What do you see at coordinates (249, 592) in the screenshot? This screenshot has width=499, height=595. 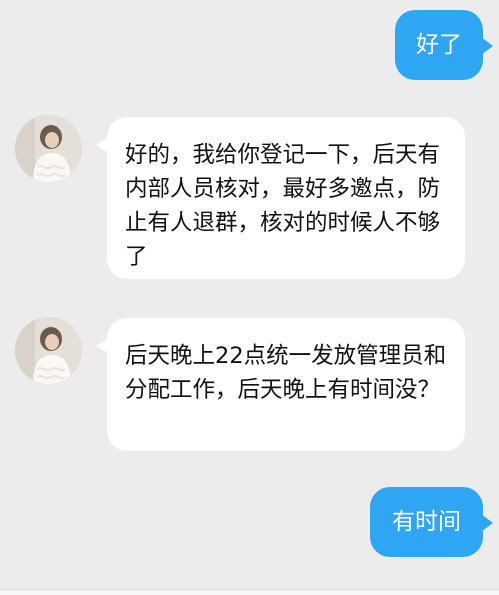 I see `input-bar-edge` at bounding box center [249, 592].